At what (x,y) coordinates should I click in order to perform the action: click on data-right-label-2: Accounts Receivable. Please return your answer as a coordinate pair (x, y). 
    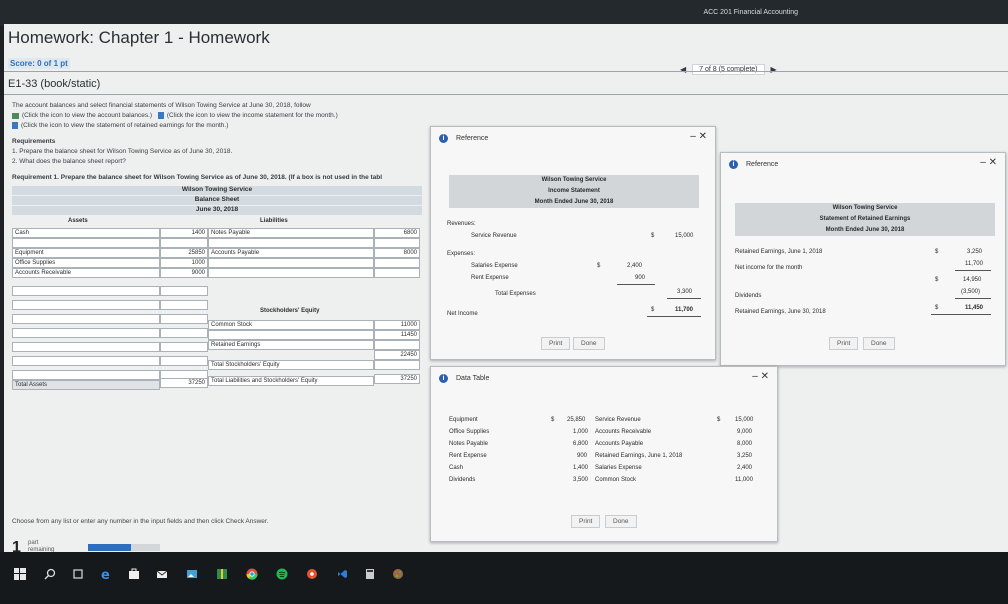
    Looking at the image, I should click on (623, 432).